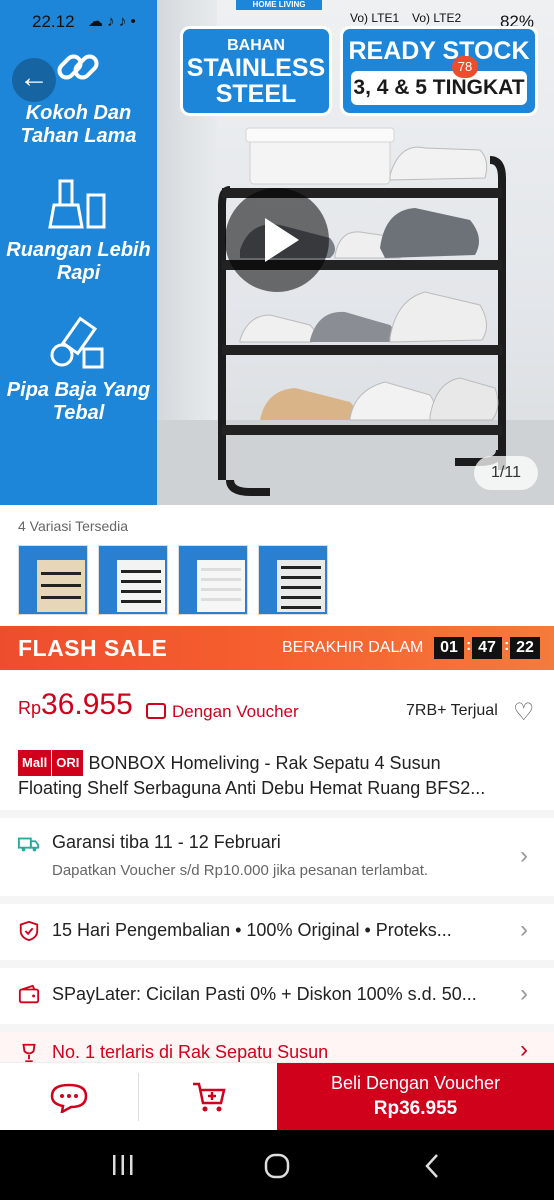  I want to click on ranking-row: No. 1 terlaris di Rak Sepatu Susun ›, so click(277, 1047).